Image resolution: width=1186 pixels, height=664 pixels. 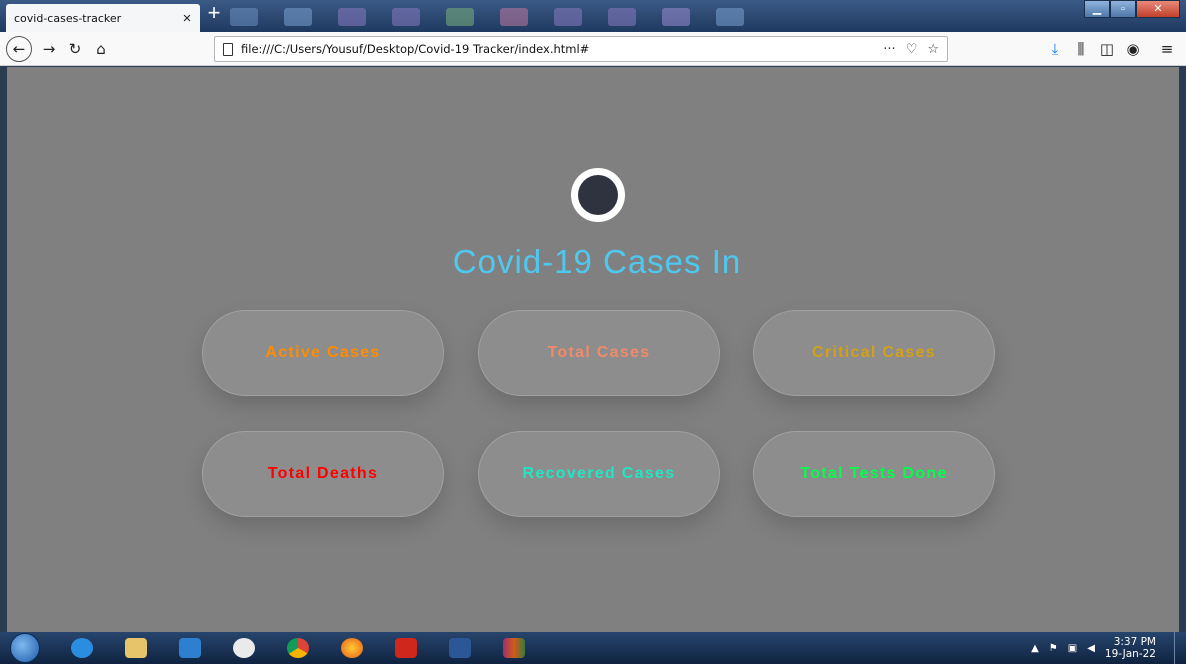 What do you see at coordinates (1055, 49) in the screenshot?
I see `download-icon: ⤓` at bounding box center [1055, 49].